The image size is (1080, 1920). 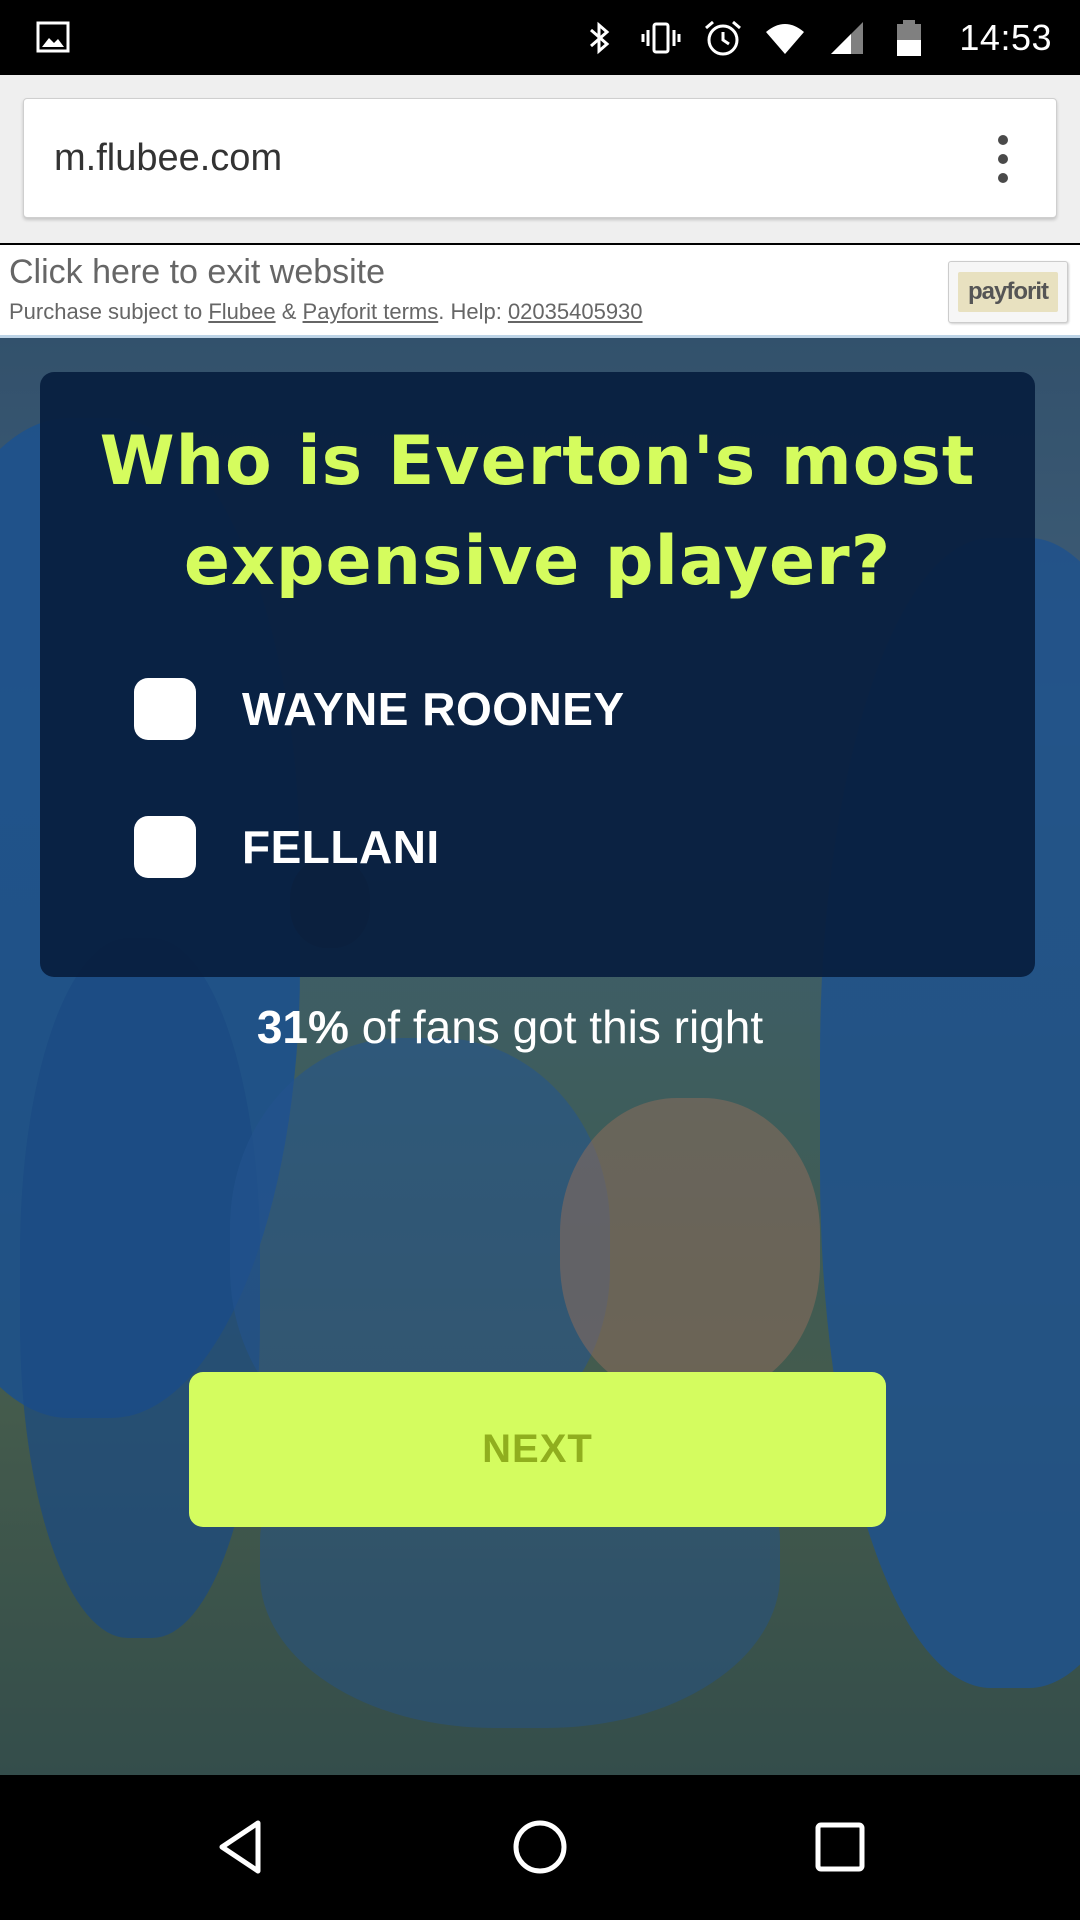 What do you see at coordinates (197, 272) in the screenshot?
I see `exit-website-link: Click here to exit website` at bounding box center [197, 272].